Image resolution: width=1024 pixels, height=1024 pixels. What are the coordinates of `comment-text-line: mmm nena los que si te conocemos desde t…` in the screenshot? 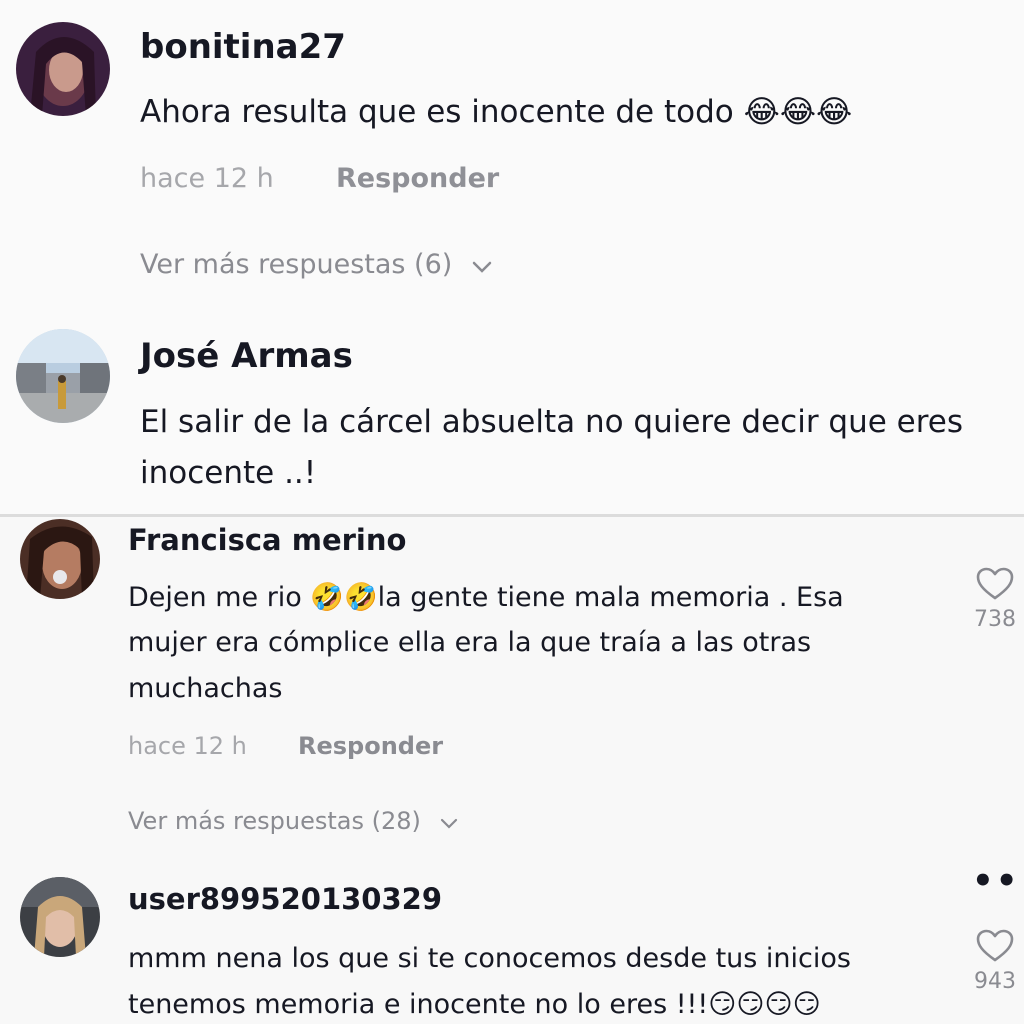 It's located at (489, 958).